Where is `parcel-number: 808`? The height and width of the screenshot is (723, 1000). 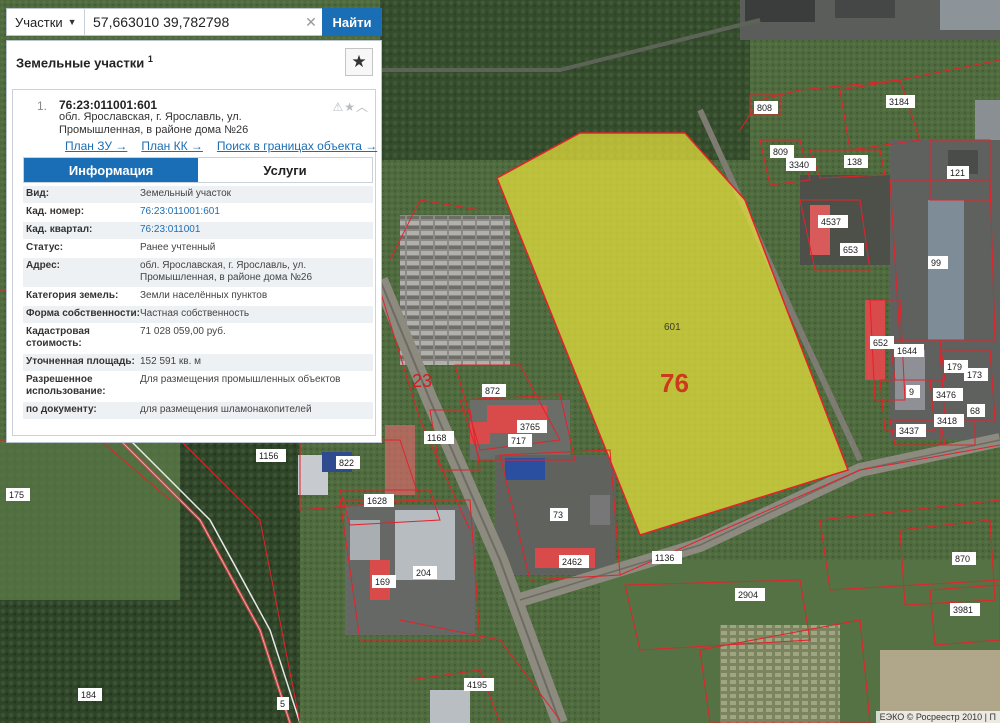
parcel-number: 808 is located at coordinates (764, 108).